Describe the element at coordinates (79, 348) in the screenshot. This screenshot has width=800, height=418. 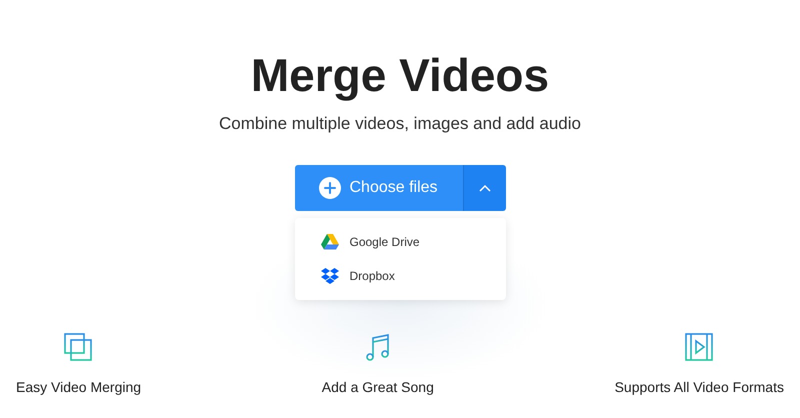
I see `overlapping-squares-icon` at that location.